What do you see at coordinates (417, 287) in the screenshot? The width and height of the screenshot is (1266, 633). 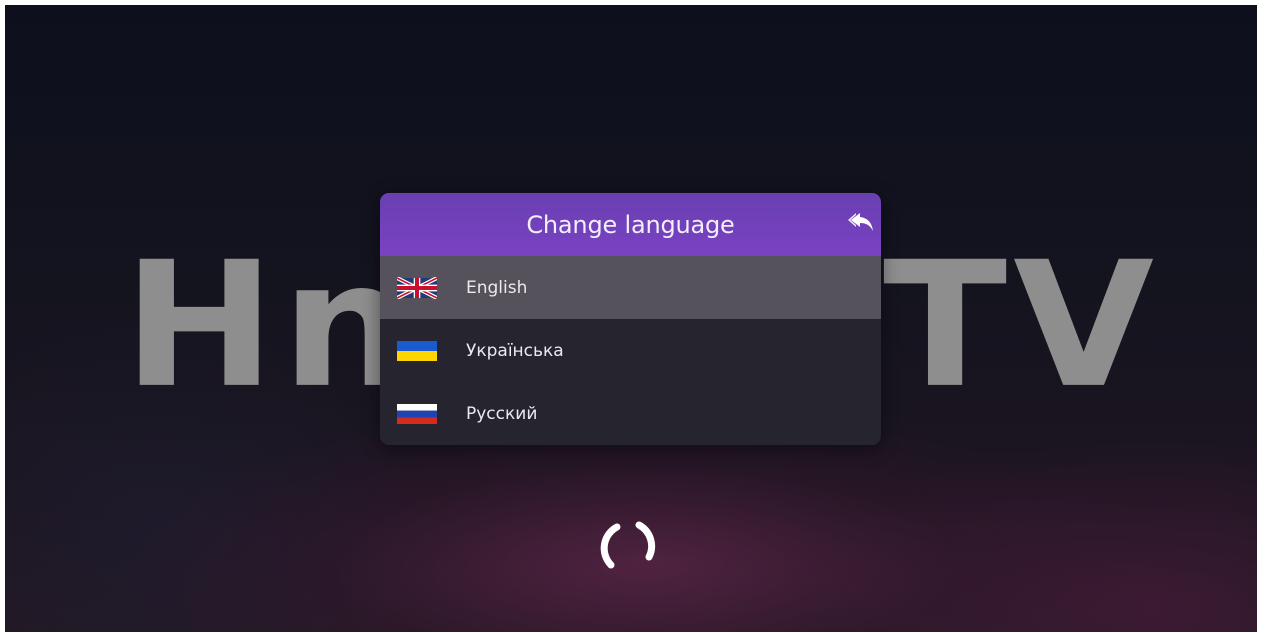 I see `uk-flag-icon` at bounding box center [417, 287].